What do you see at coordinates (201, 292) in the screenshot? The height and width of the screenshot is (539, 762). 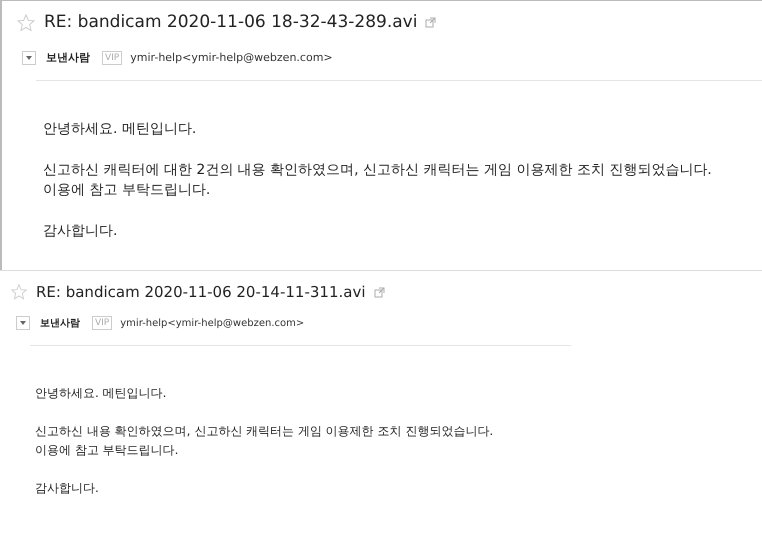 I see `email-subject: RE: bandicam 2020-11-06 20-14-11-311.avi` at bounding box center [201, 292].